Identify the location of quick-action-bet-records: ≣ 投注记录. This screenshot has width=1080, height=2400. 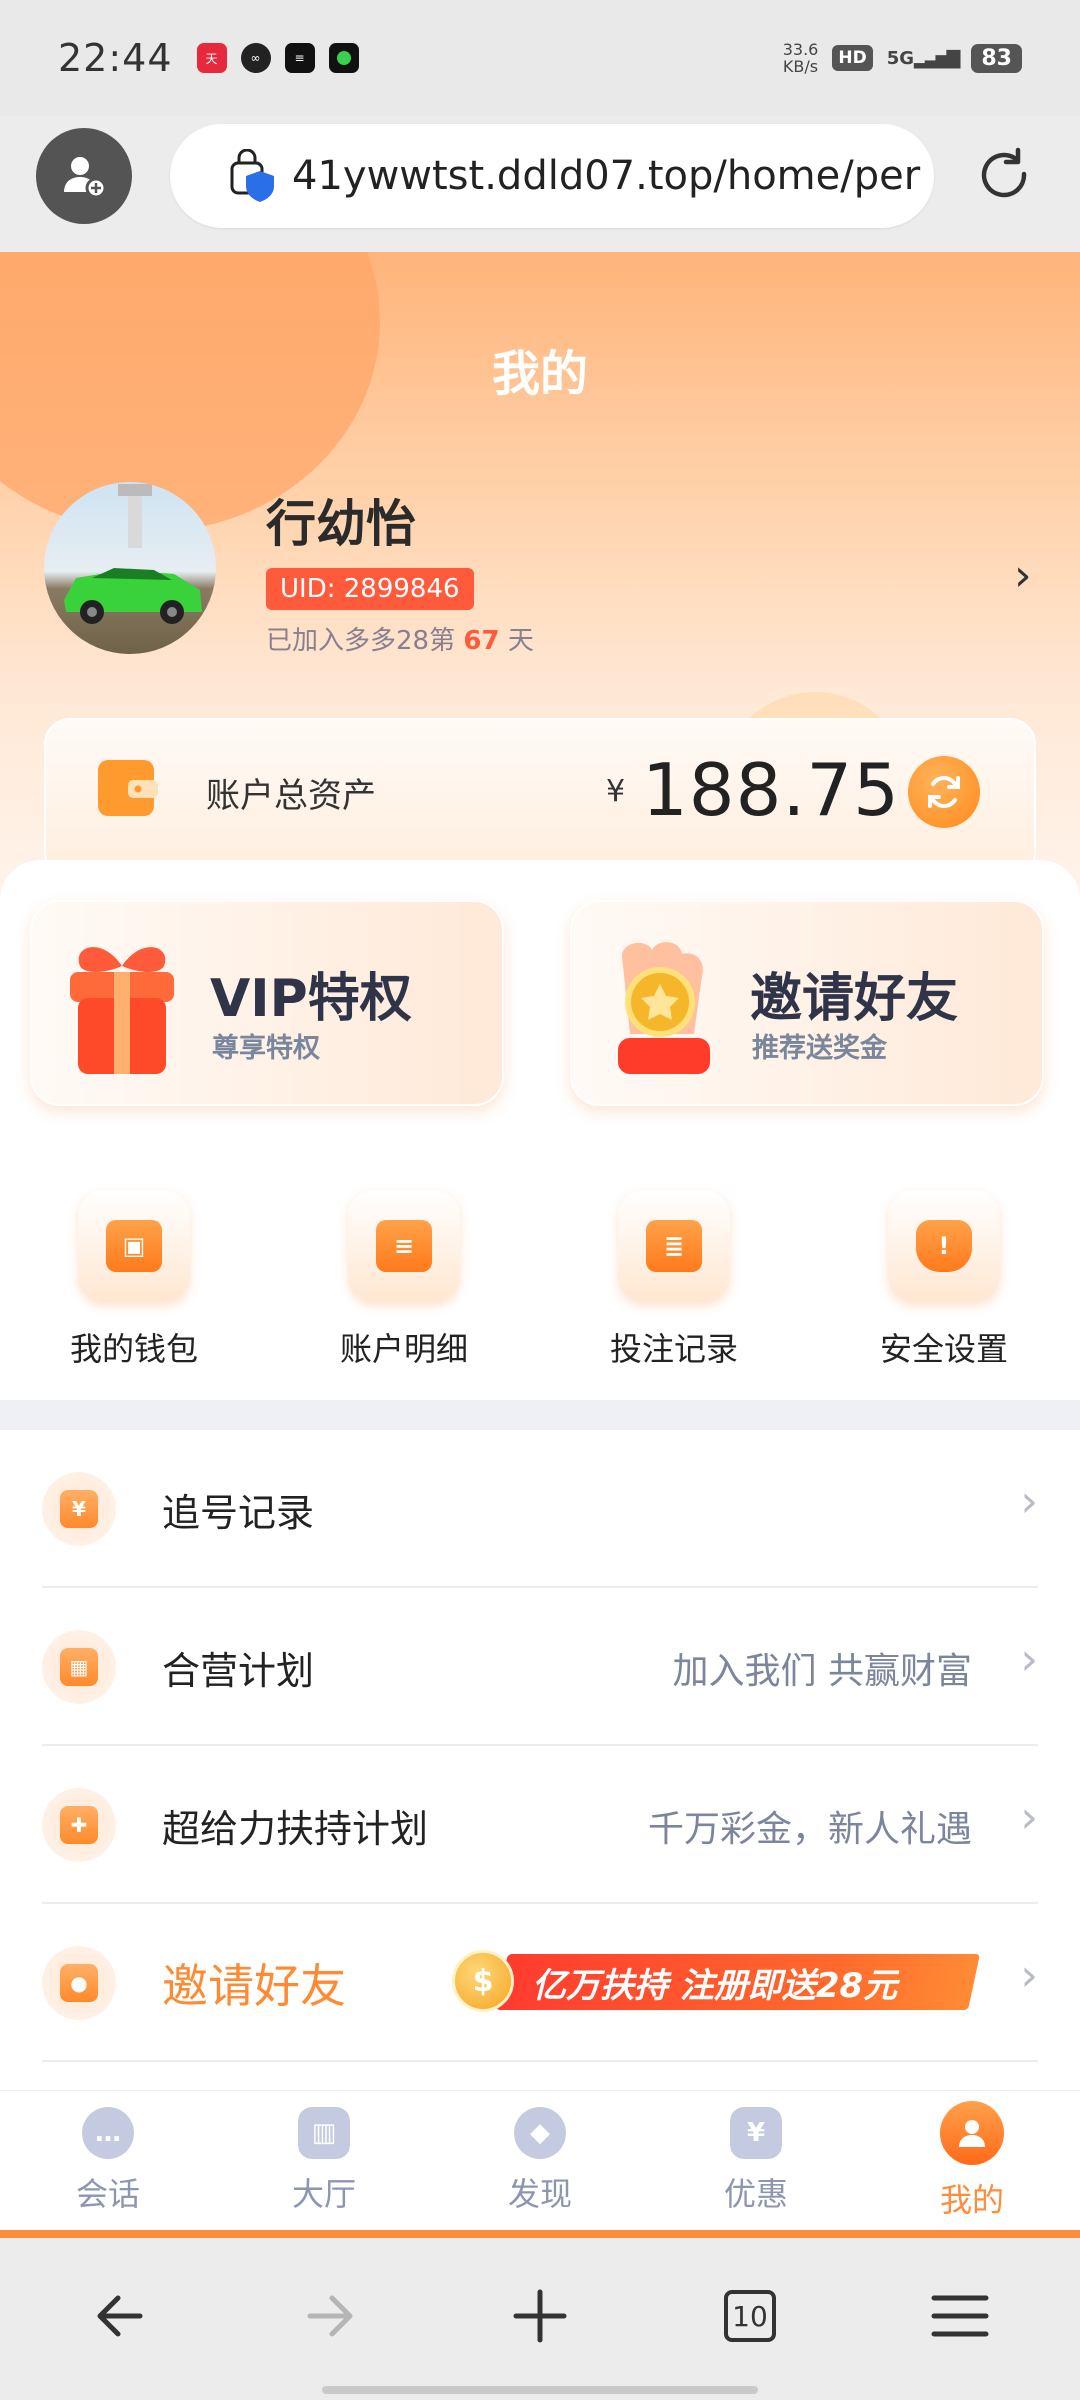
(674, 1280).